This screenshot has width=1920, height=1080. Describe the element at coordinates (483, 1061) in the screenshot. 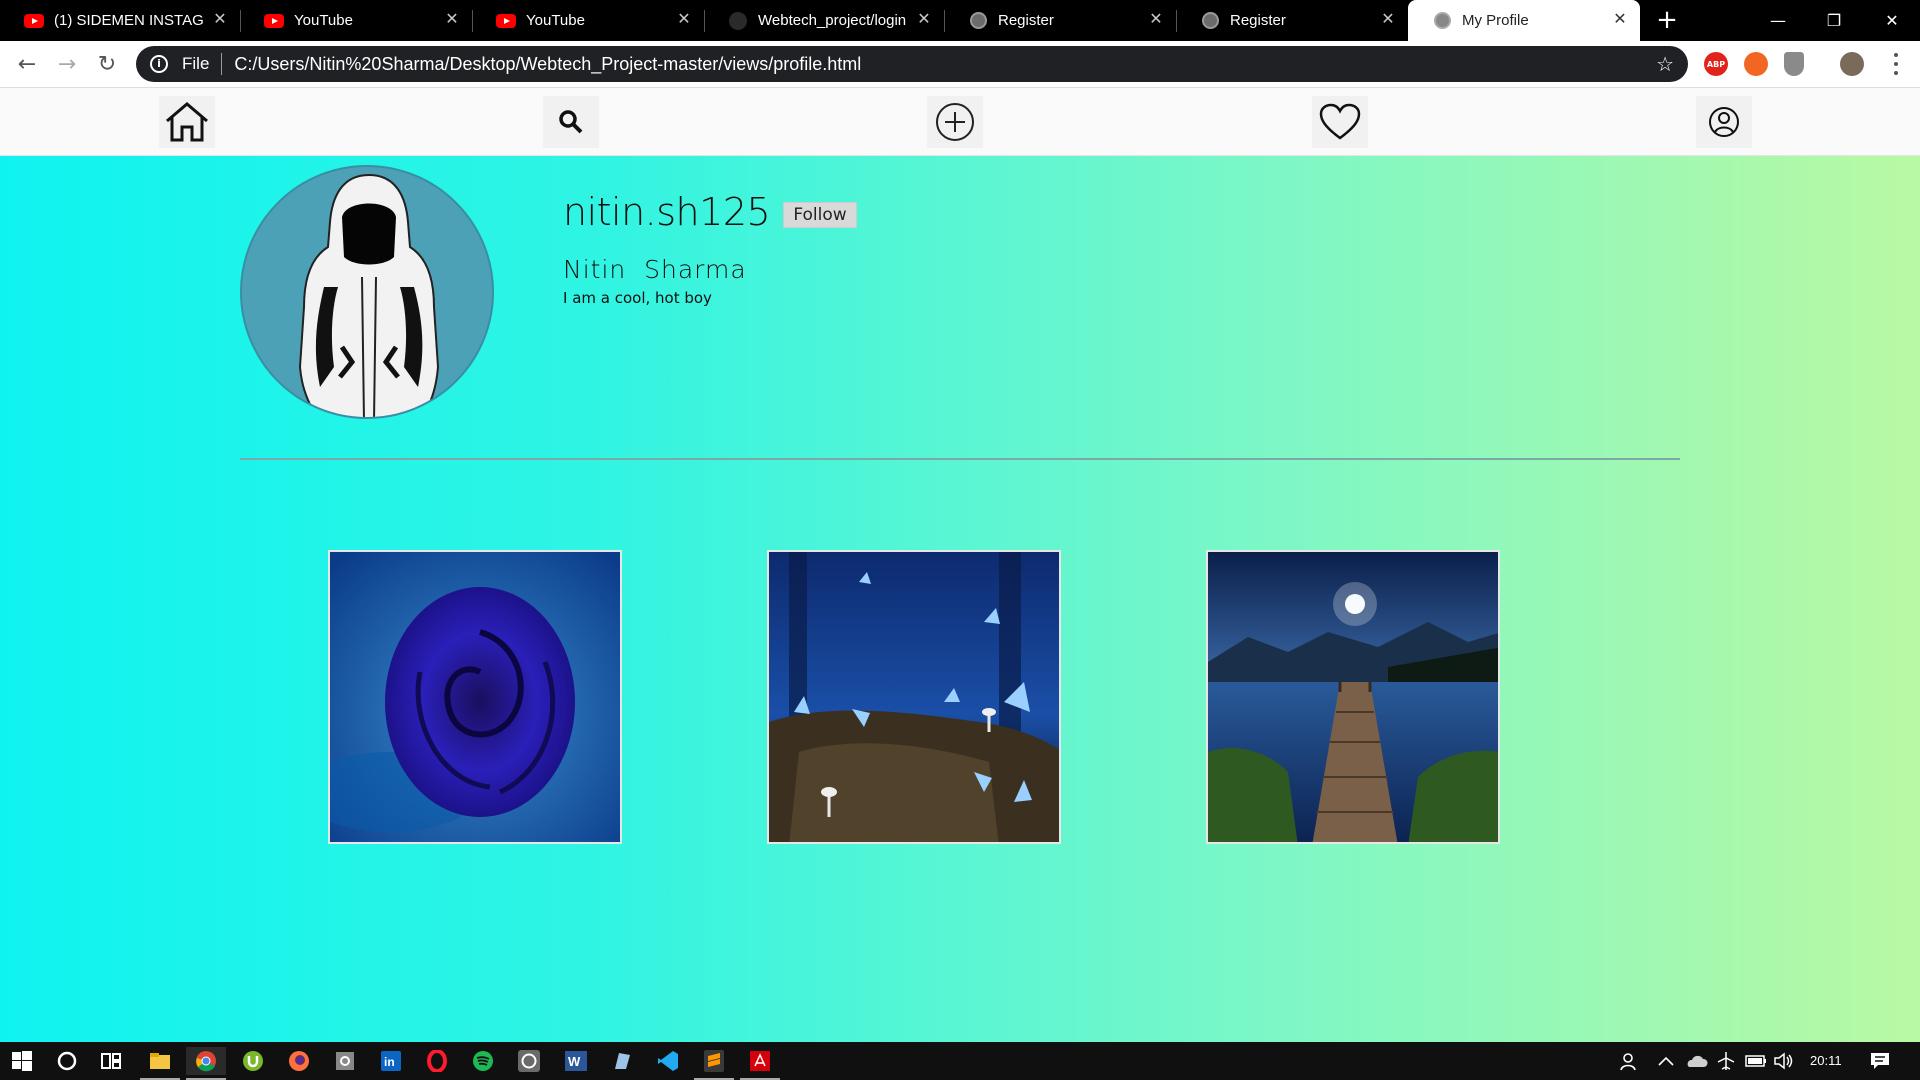

I see `spotify-icon` at that location.